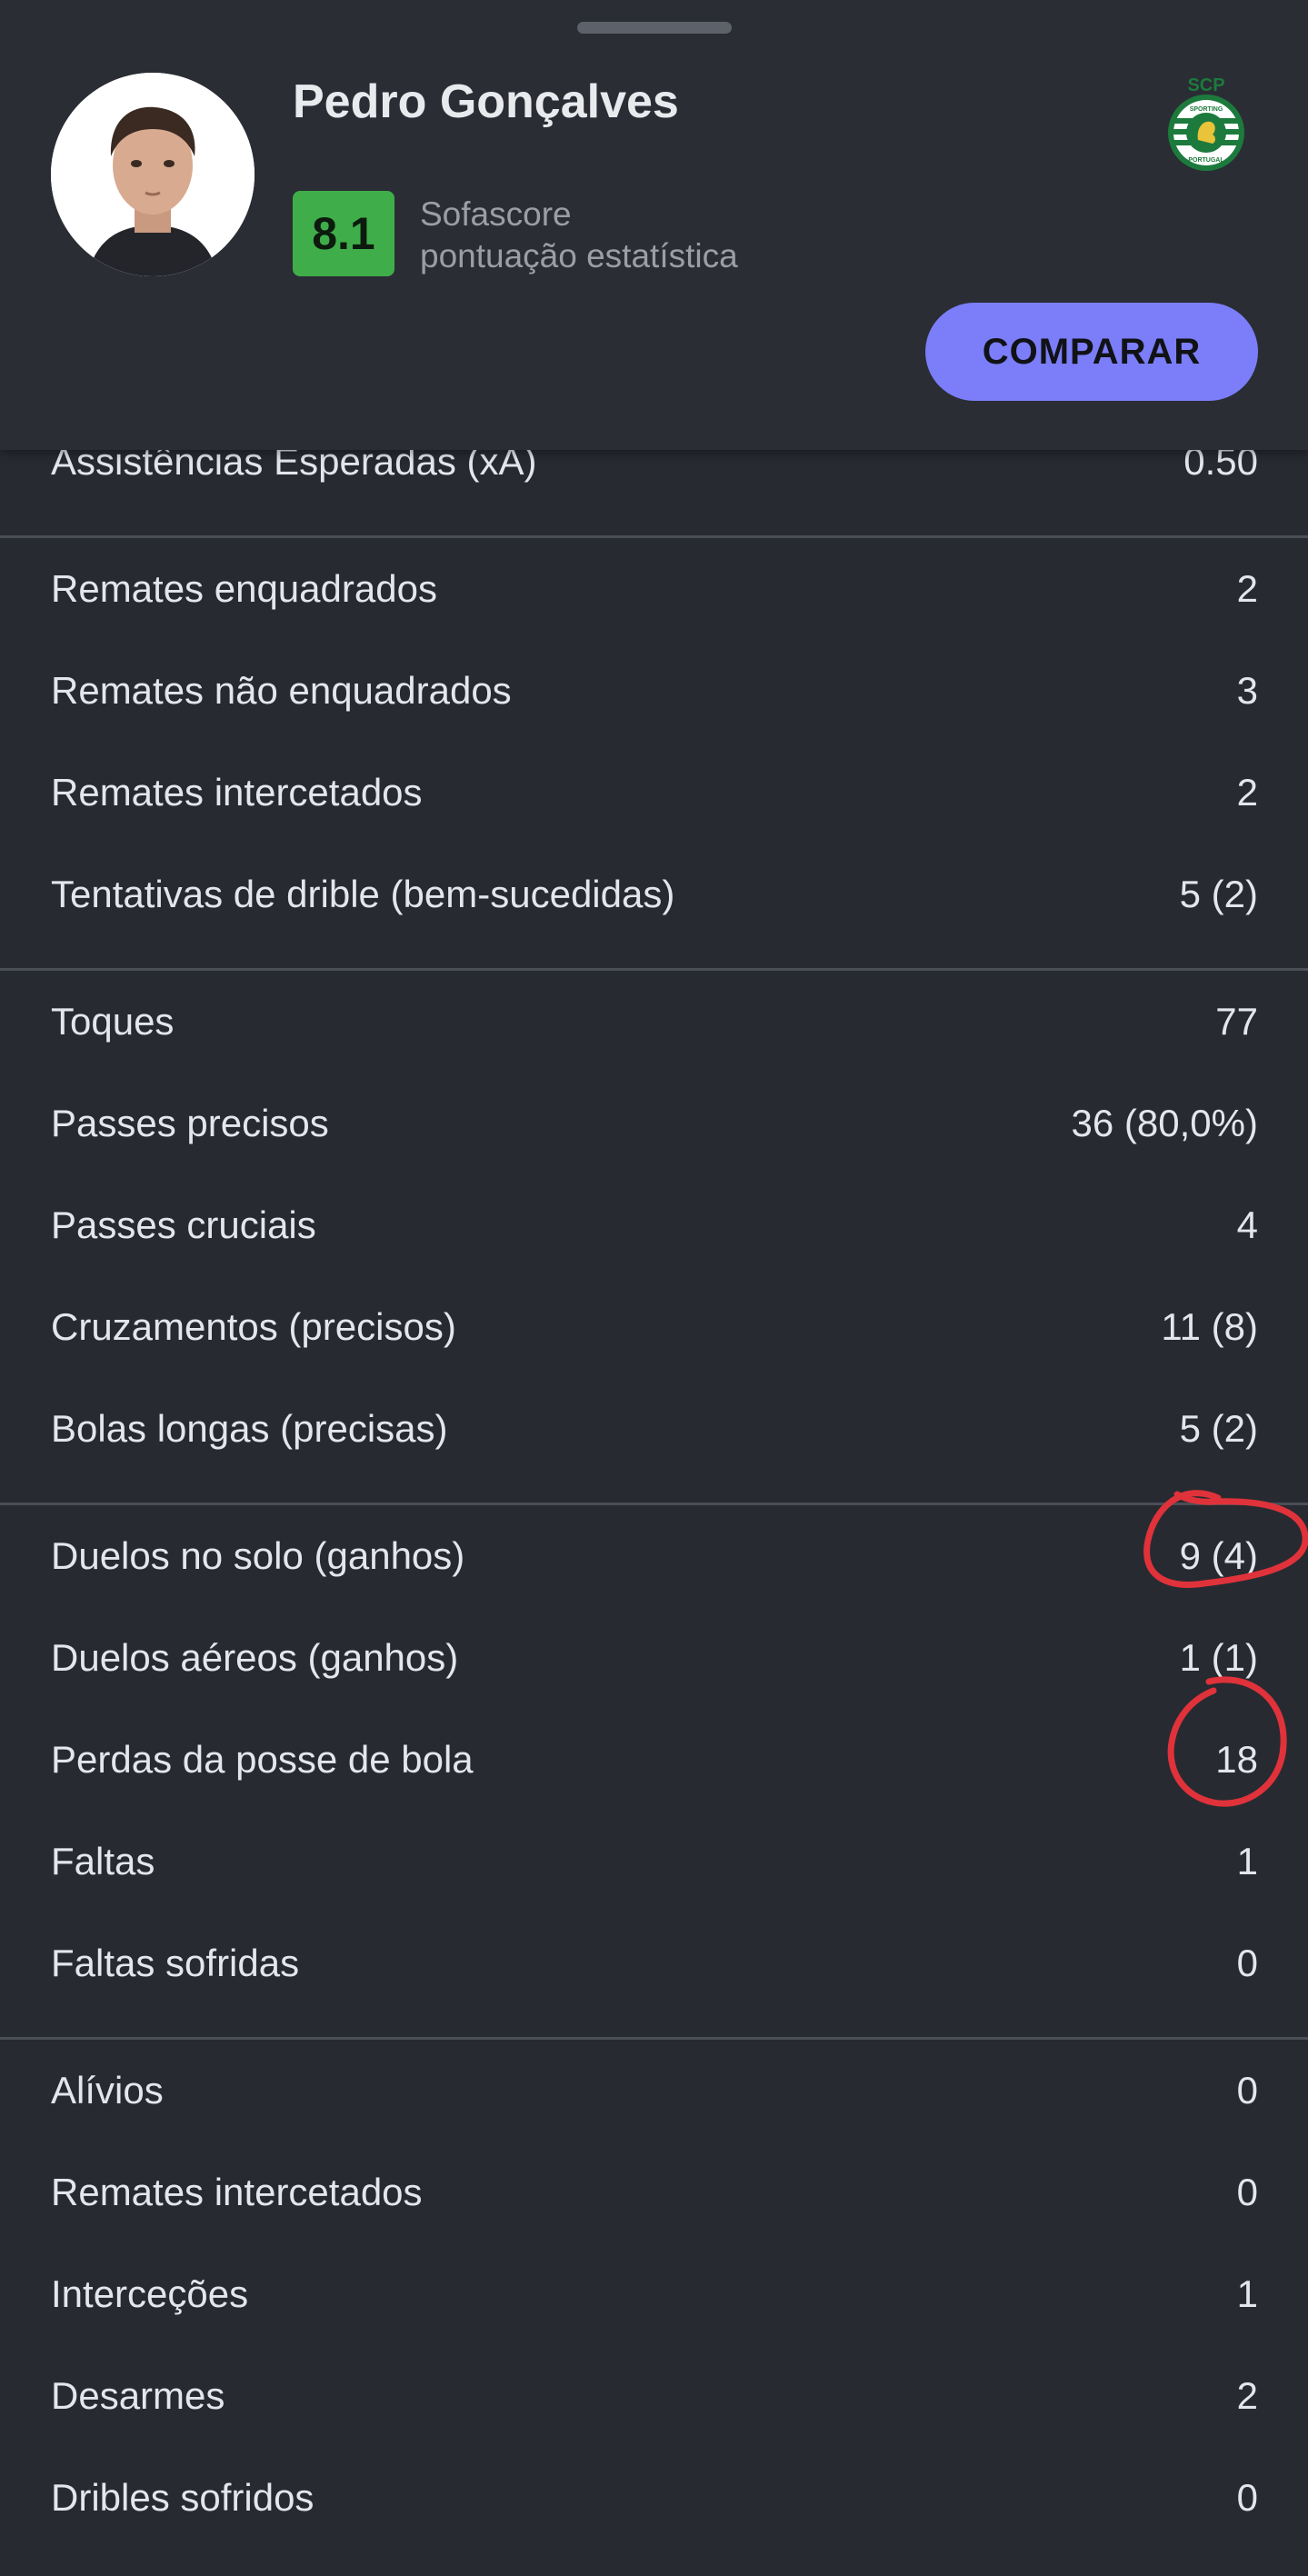 The width and height of the screenshot is (1308, 2576). Describe the element at coordinates (654, 2091) in the screenshot. I see `stat-row: Alívios 0` at that location.